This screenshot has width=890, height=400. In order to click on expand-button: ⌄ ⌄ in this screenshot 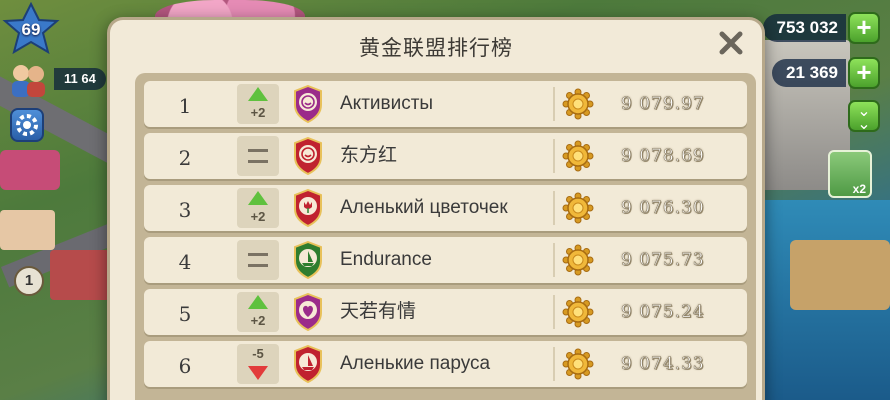, I will do `click(864, 116)`.